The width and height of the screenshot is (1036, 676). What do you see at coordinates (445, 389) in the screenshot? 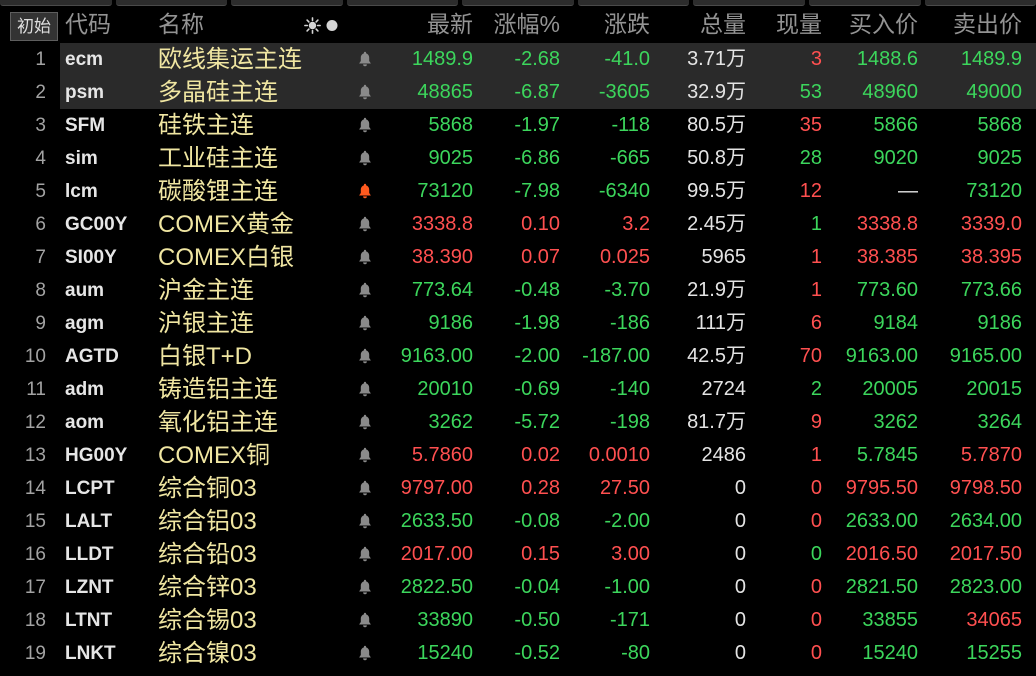
I see `last-price: 20010` at bounding box center [445, 389].